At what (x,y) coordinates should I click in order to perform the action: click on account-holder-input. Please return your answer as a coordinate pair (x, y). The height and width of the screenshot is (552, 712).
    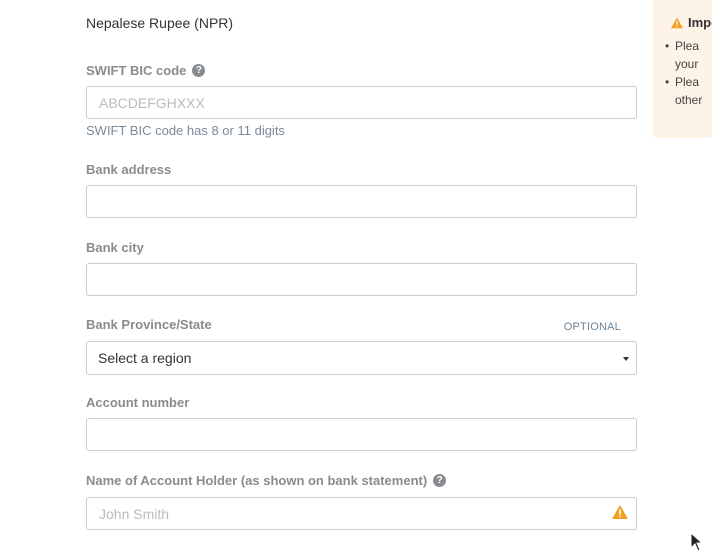
    Looking at the image, I should click on (361, 513).